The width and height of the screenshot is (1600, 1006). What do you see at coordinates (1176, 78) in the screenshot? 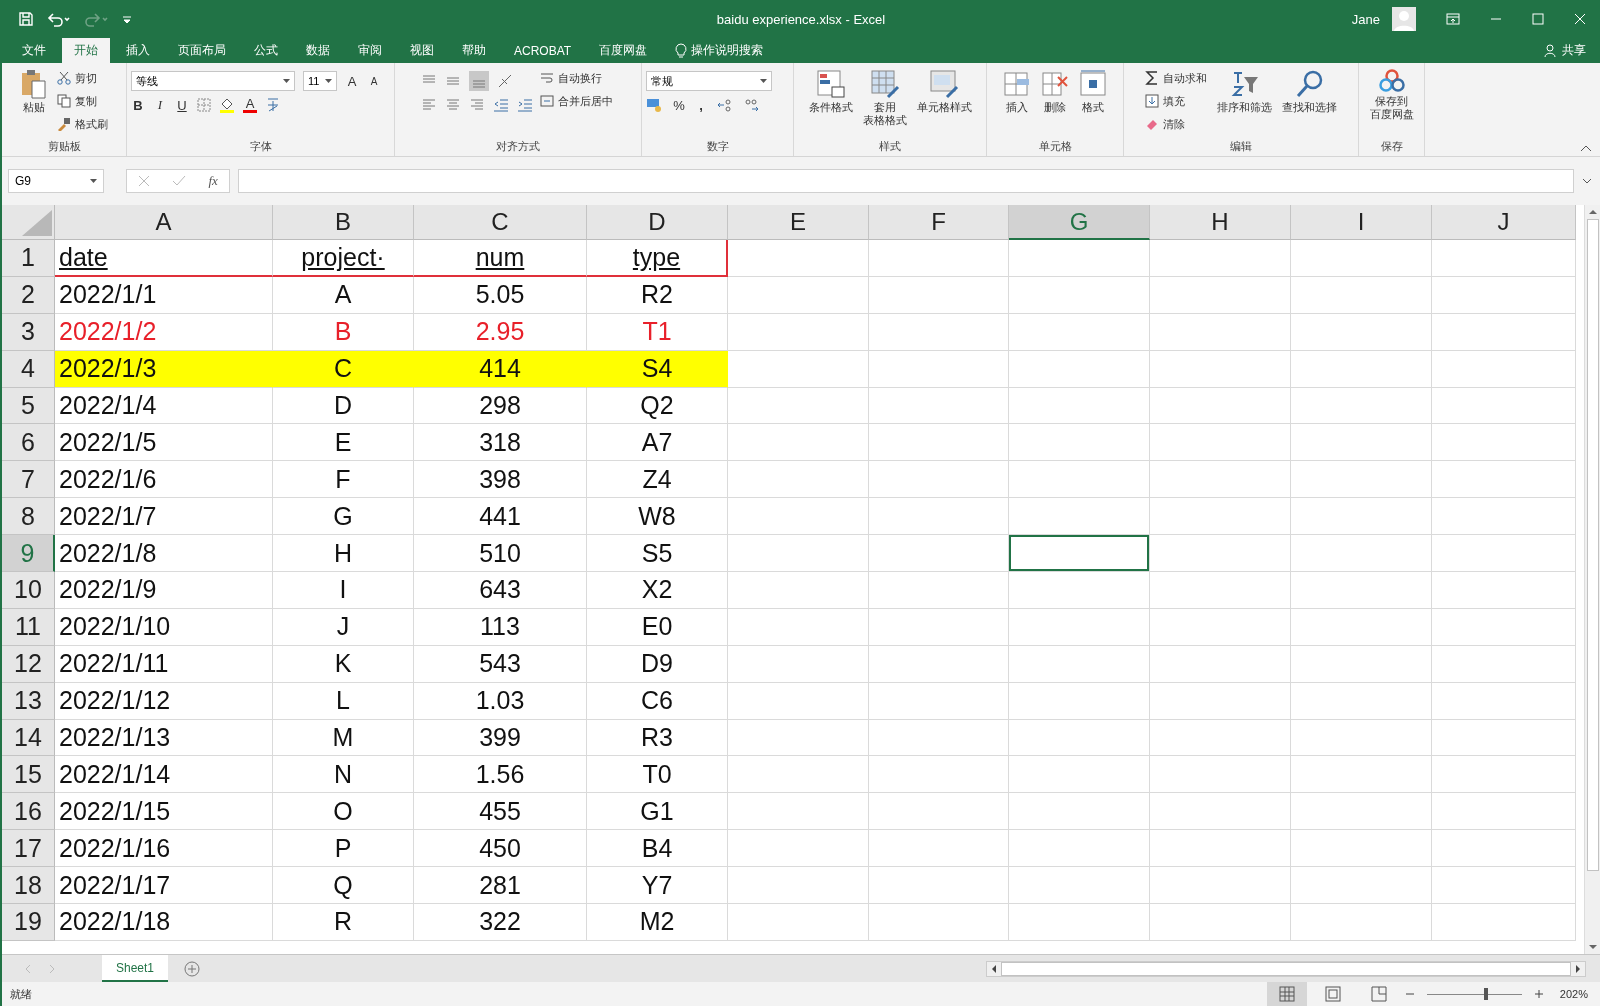
I see `autosum-button: 自动求和` at bounding box center [1176, 78].